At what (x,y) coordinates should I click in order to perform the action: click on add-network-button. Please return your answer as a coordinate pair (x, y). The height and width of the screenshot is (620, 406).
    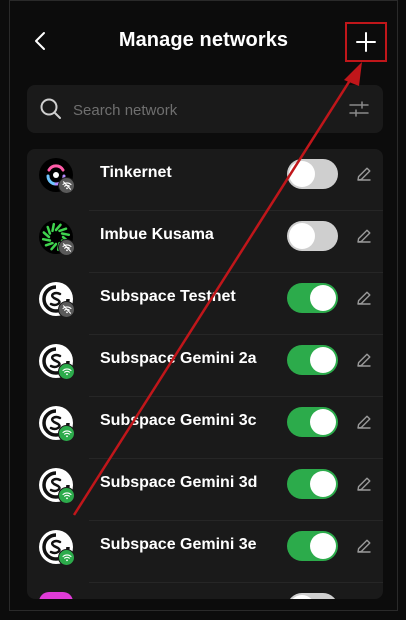
    Looking at the image, I should click on (366, 42).